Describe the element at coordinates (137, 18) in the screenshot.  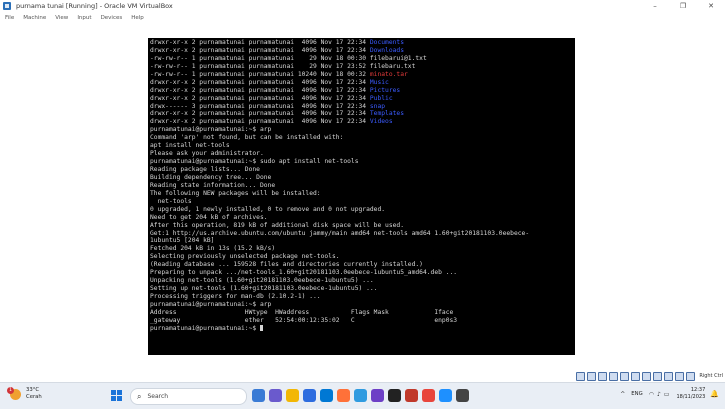
I see `menu-help: Help` at that location.